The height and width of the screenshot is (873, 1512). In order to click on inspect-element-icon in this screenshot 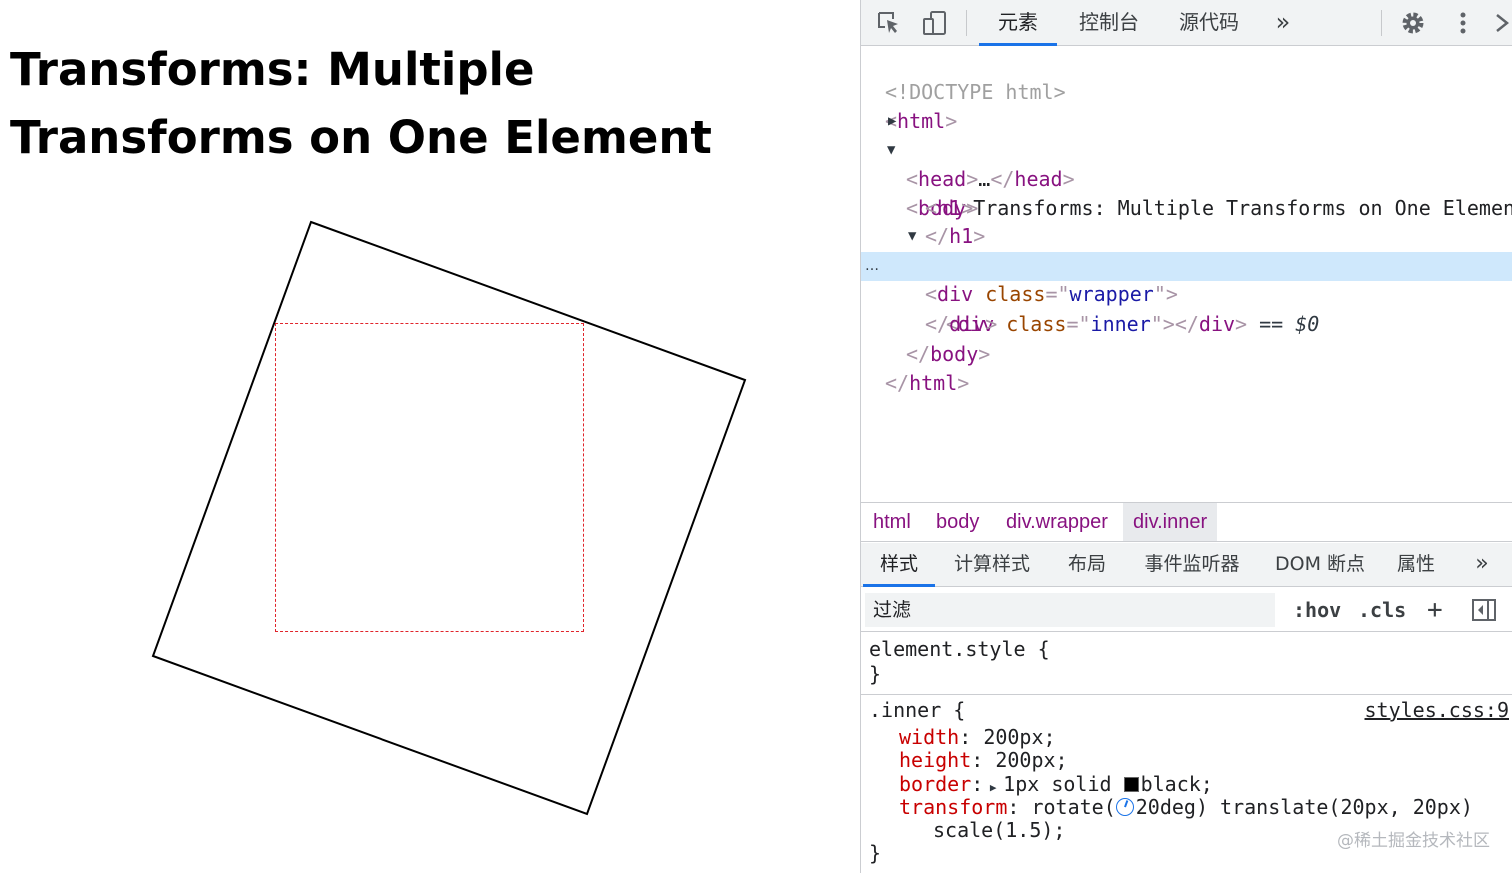, I will do `click(889, 23)`.